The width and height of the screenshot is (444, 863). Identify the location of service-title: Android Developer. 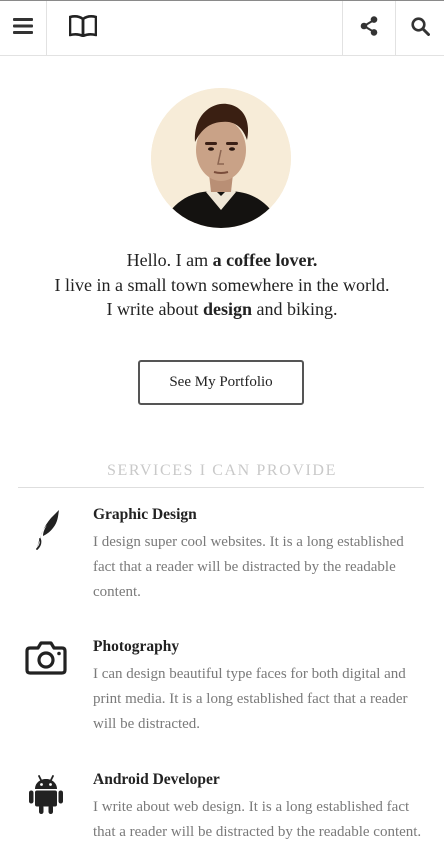
(156, 779).